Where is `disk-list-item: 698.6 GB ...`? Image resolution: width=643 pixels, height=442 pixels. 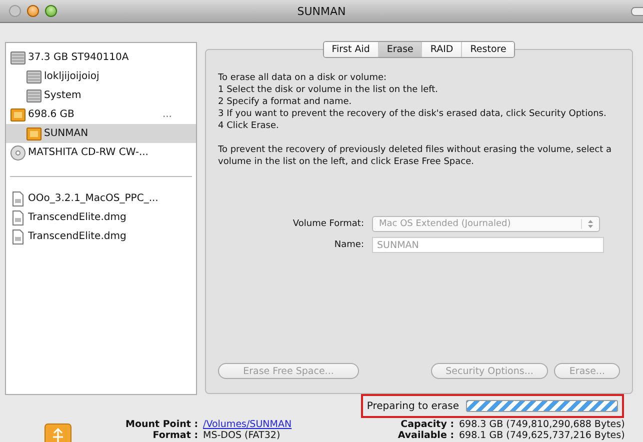 disk-list-item: 698.6 GB ... is located at coordinates (101, 114).